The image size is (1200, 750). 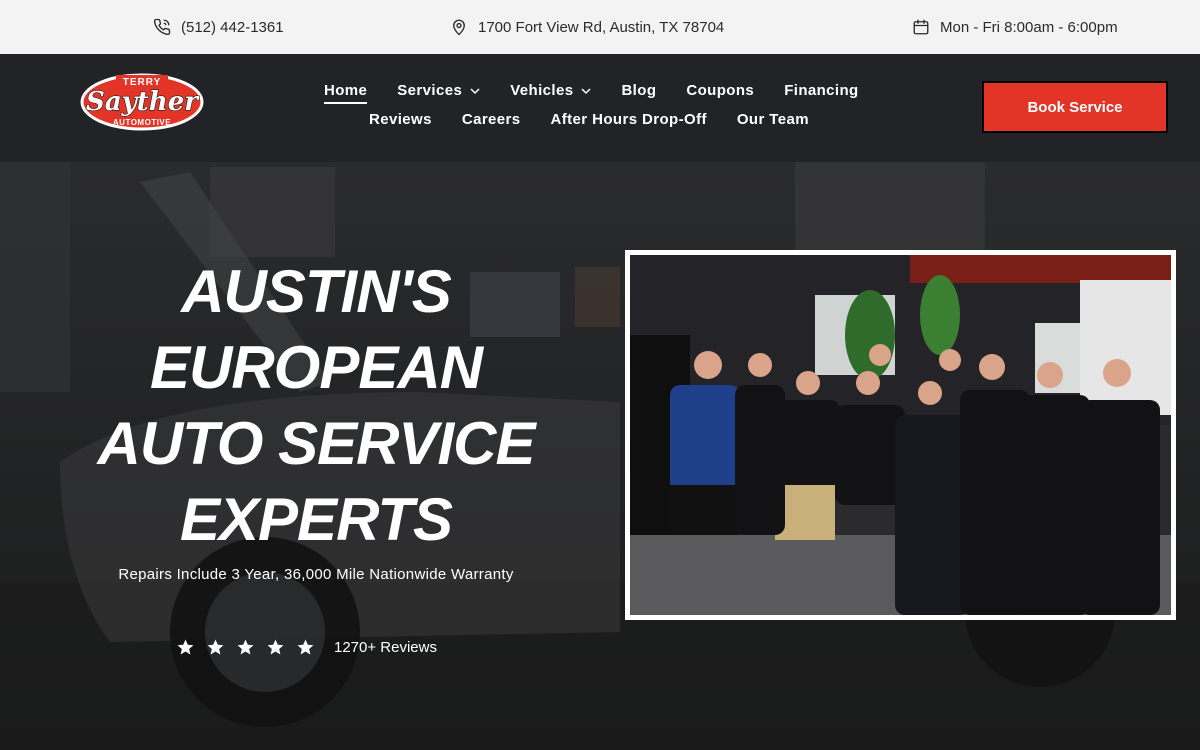 I want to click on phone-icon, so click(x=162, y=27).